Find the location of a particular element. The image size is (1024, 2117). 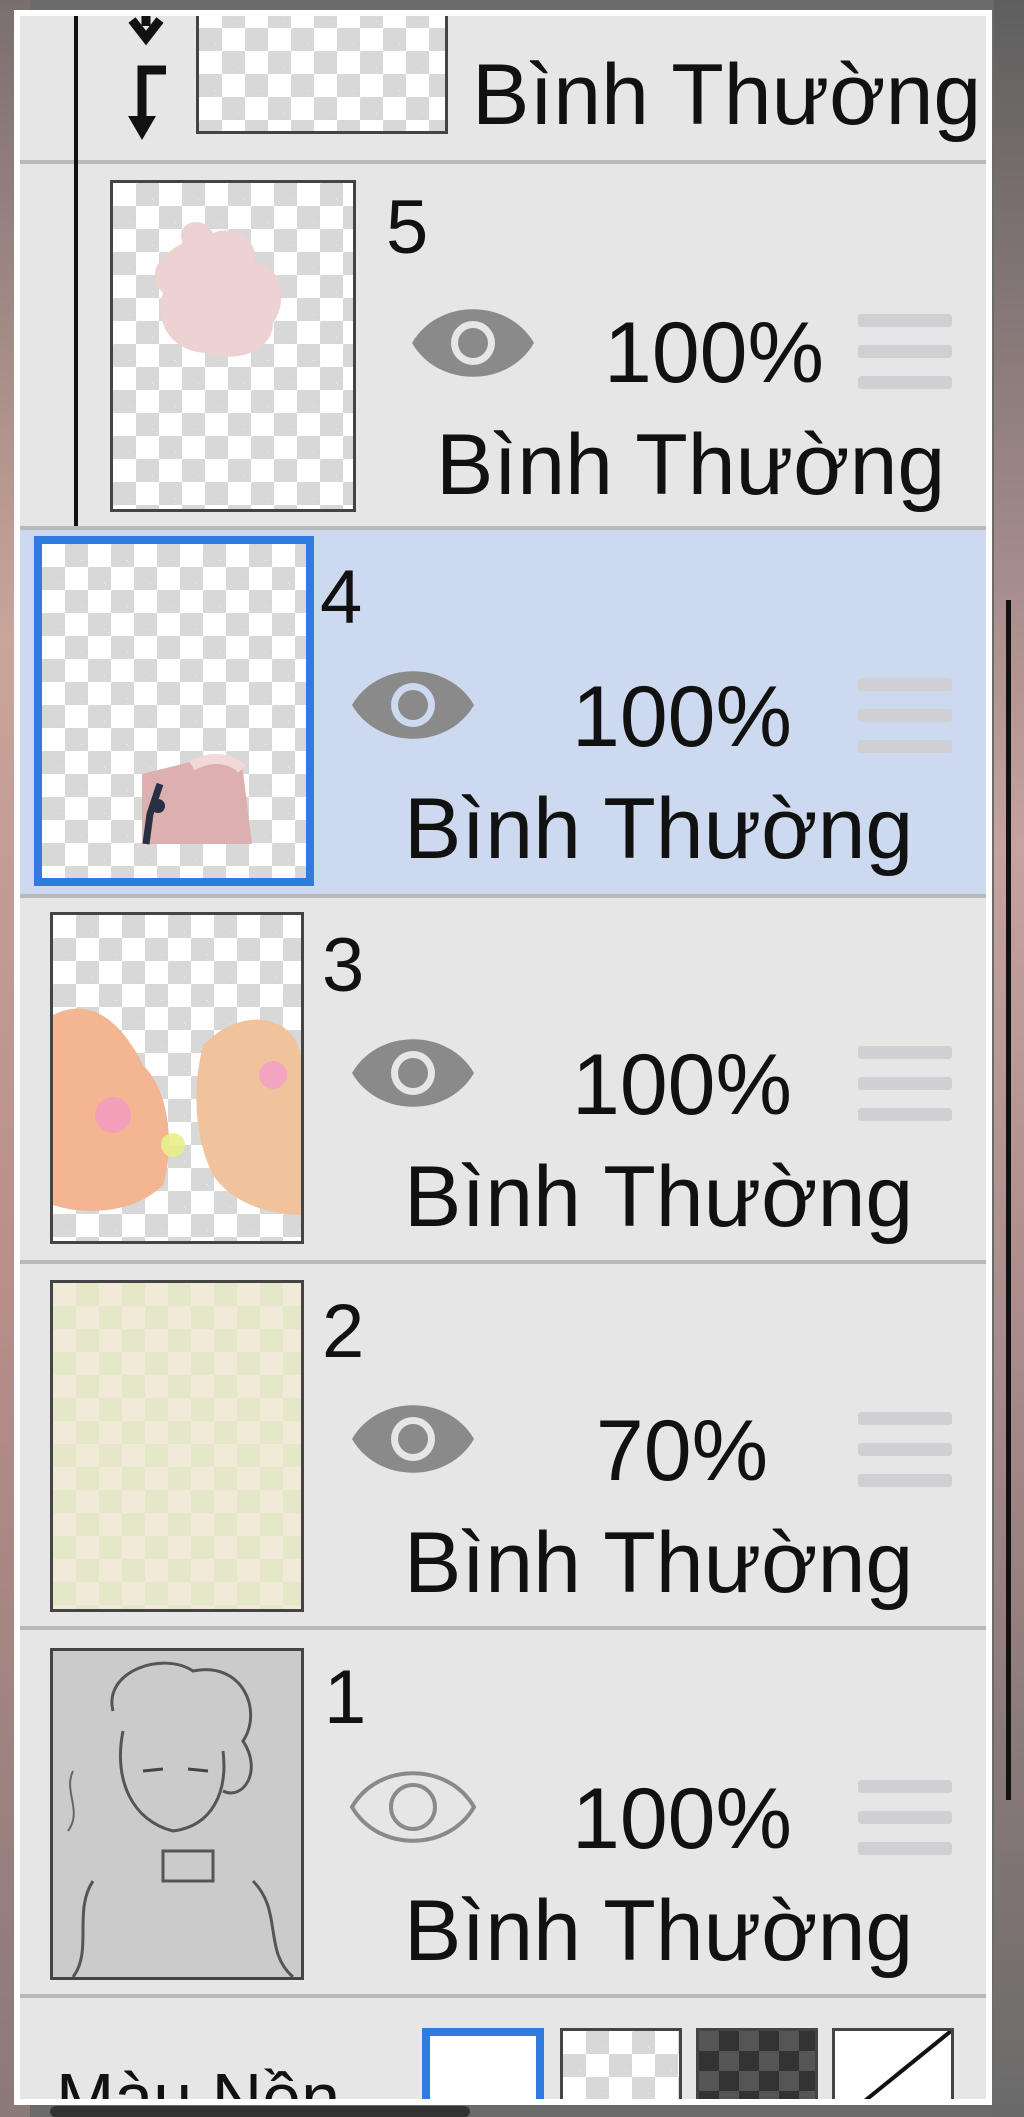

background-color-bar: Màu Nền is located at coordinates (503, 2050).